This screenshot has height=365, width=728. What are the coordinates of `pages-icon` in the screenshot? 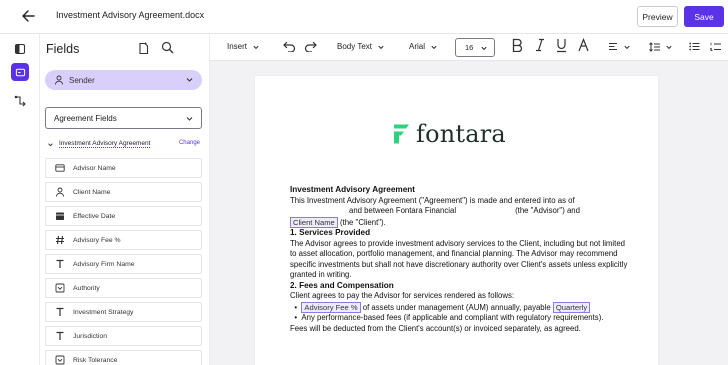 It's located at (20, 49).